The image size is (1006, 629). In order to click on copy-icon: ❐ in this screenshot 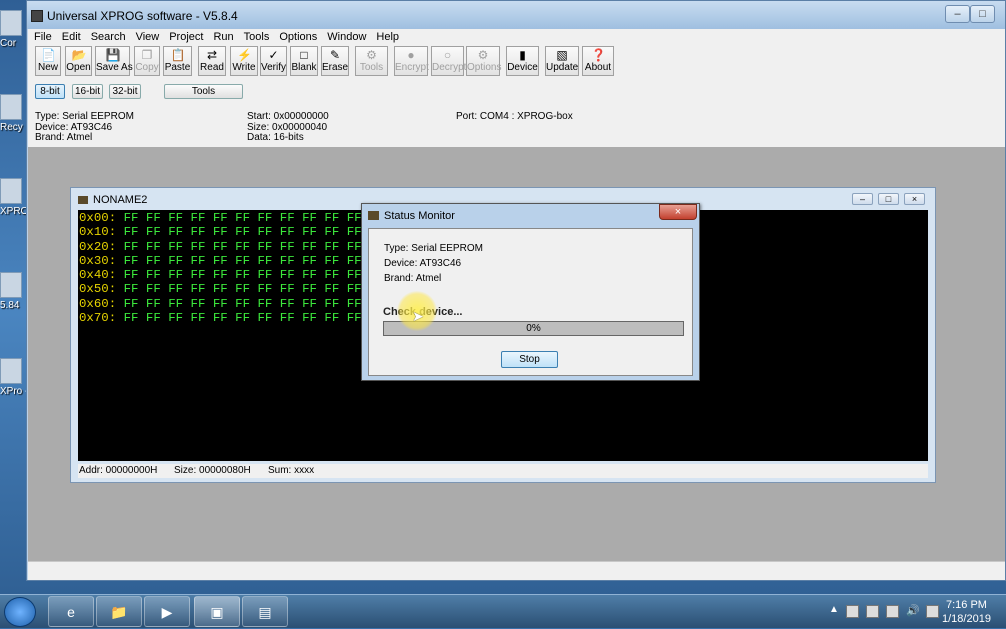, I will do `click(147, 55)`.